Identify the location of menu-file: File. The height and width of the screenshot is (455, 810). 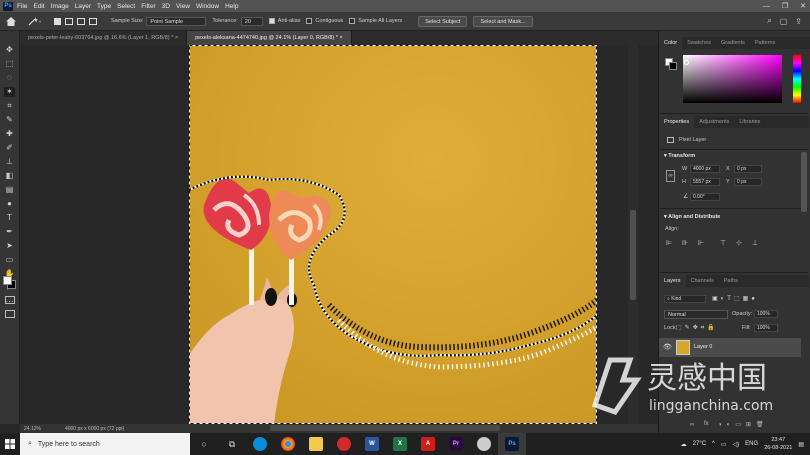
(22, 6).